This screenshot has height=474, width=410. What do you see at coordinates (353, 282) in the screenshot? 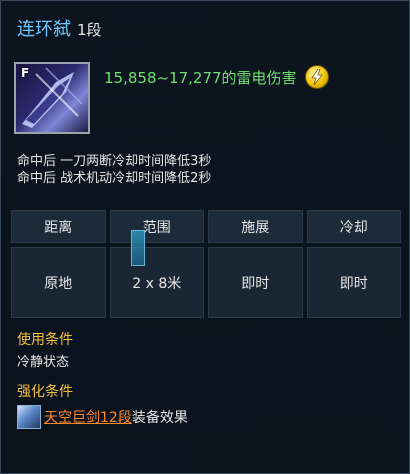
I see `stat-value-cooldown: 即时` at bounding box center [353, 282].